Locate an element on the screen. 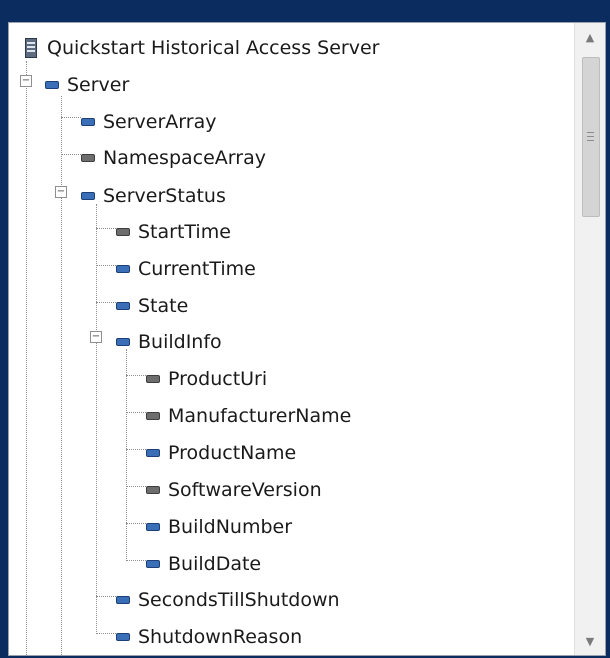  collapse-toggle-serverstatus: − is located at coordinates (61, 192).